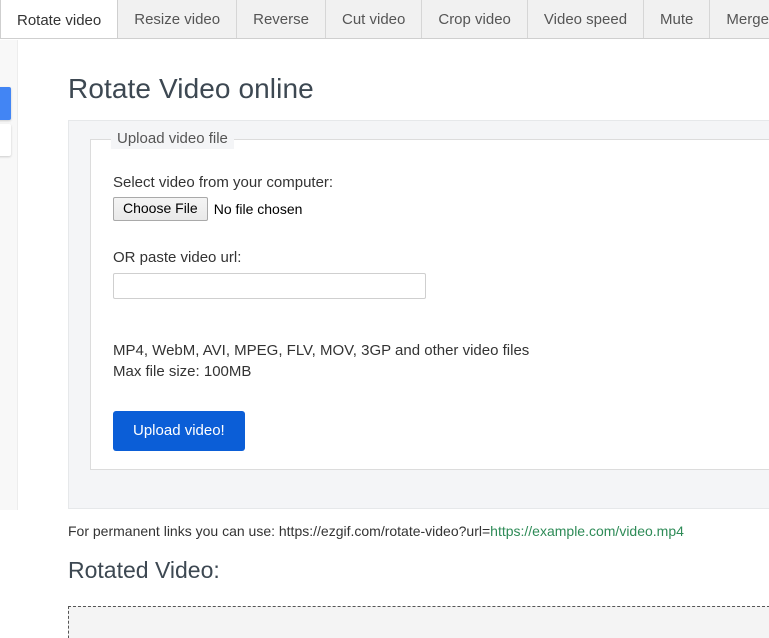 The width and height of the screenshot is (769, 638). What do you see at coordinates (160, 209) in the screenshot?
I see `choose-file-button: Choose File` at bounding box center [160, 209].